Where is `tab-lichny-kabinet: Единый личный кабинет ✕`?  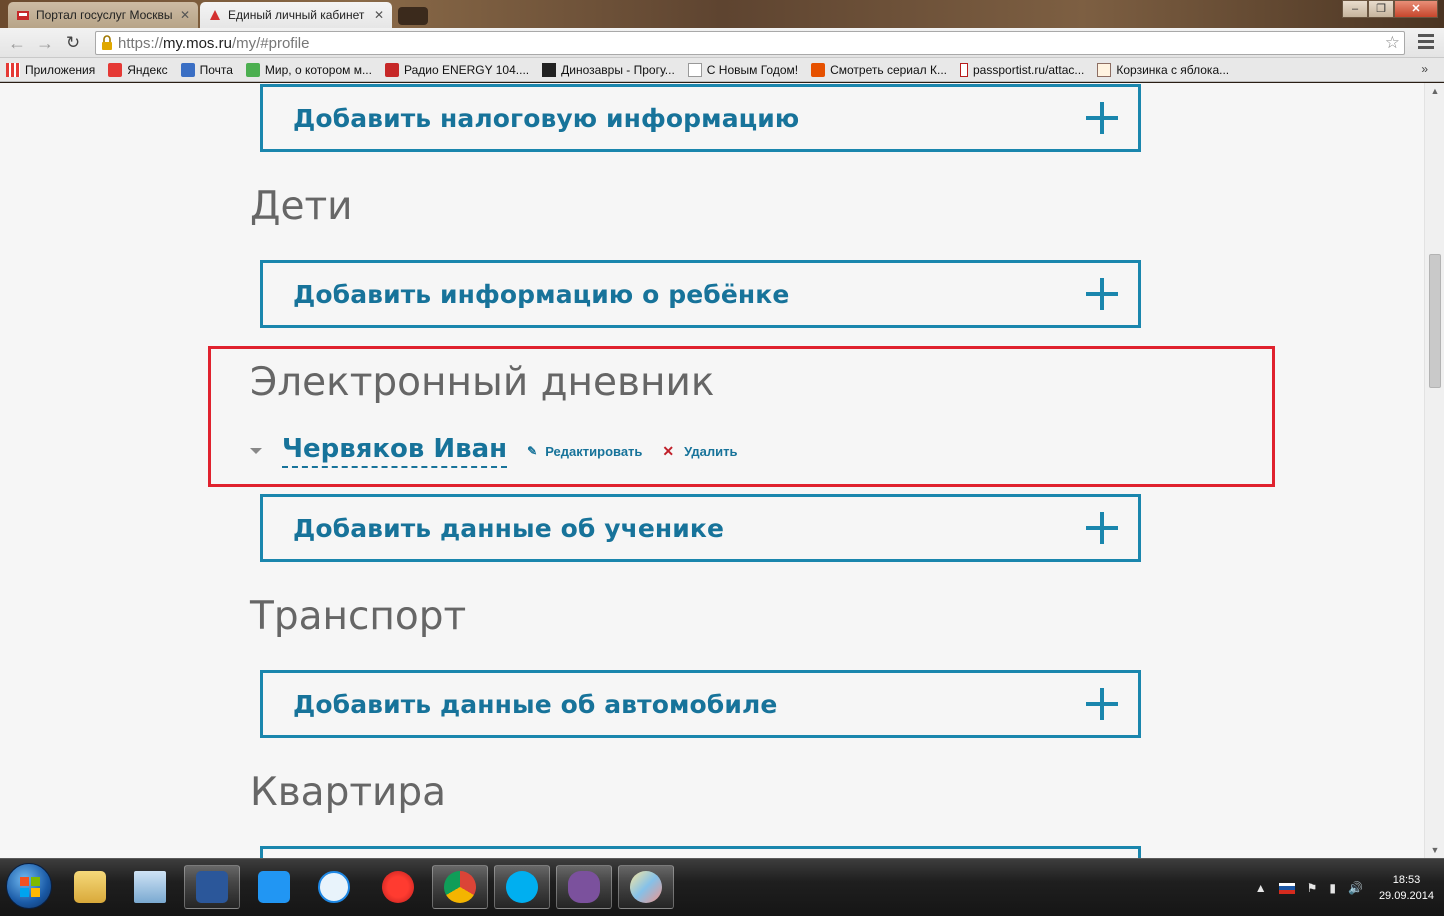
tab-lichny-kabinet: Единый личный кабинет ✕ is located at coordinates (296, 15).